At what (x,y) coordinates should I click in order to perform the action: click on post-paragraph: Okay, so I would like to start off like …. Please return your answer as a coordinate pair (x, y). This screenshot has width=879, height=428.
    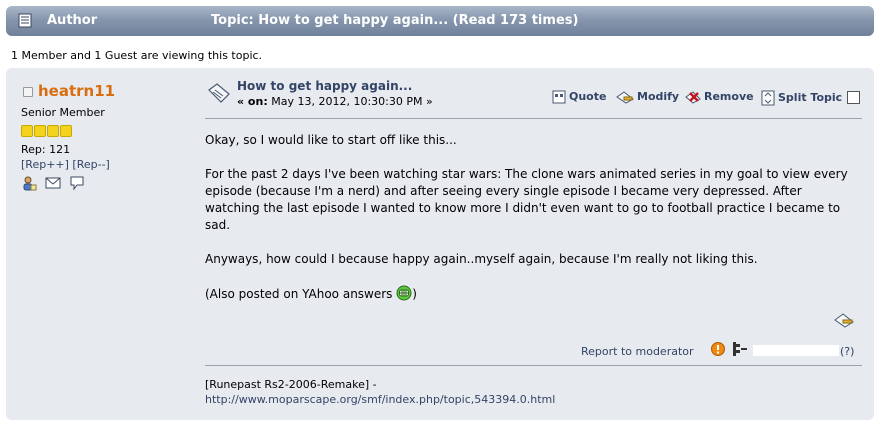
    Looking at the image, I should click on (331, 140).